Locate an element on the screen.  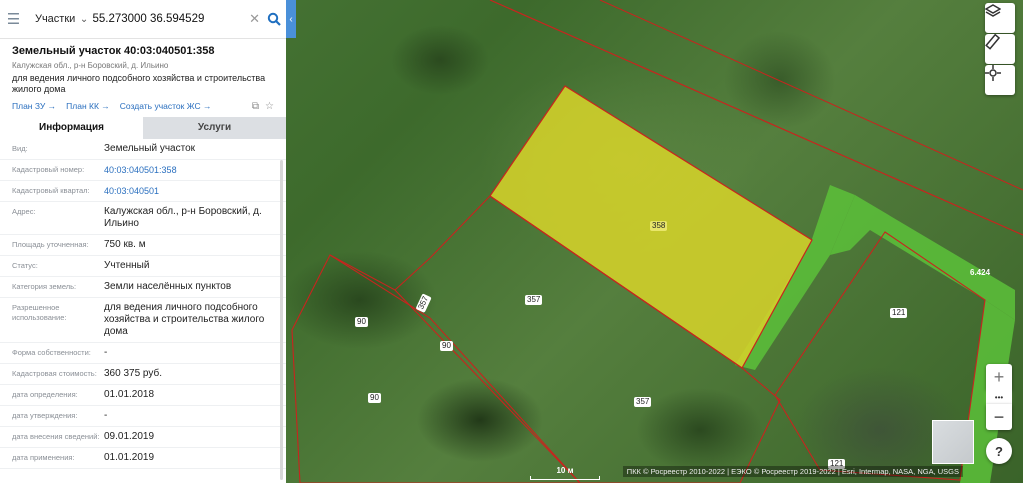
plot-label-358: 358 is located at coordinates (659, 226).